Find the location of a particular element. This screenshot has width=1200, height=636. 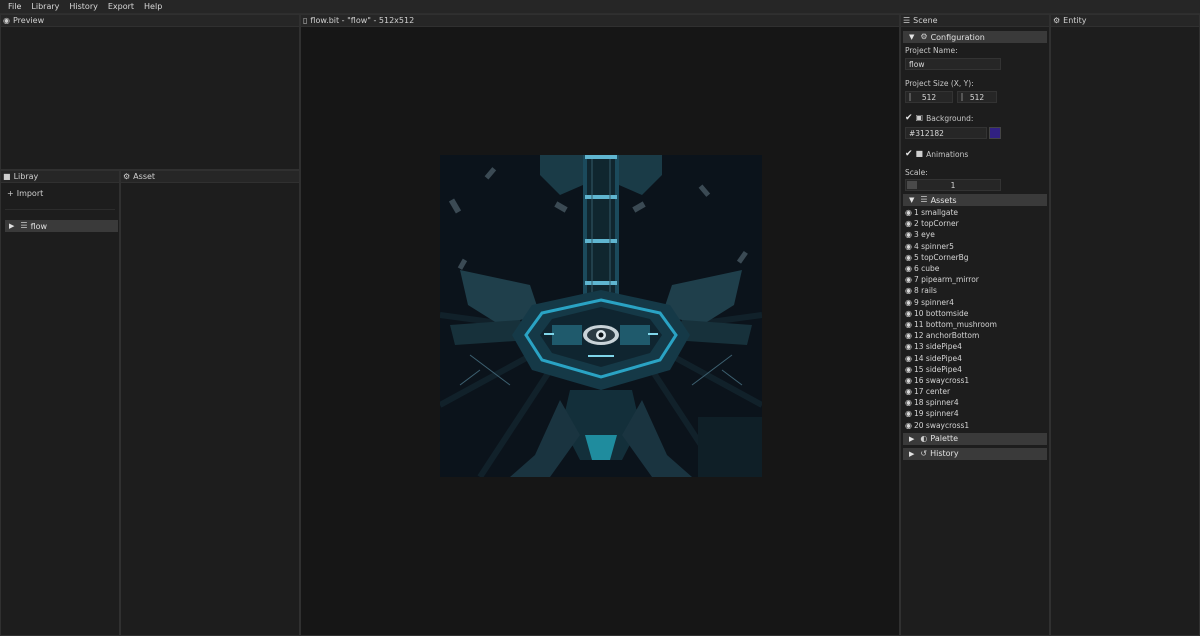

menu-export: Export is located at coordinates (121, 7).